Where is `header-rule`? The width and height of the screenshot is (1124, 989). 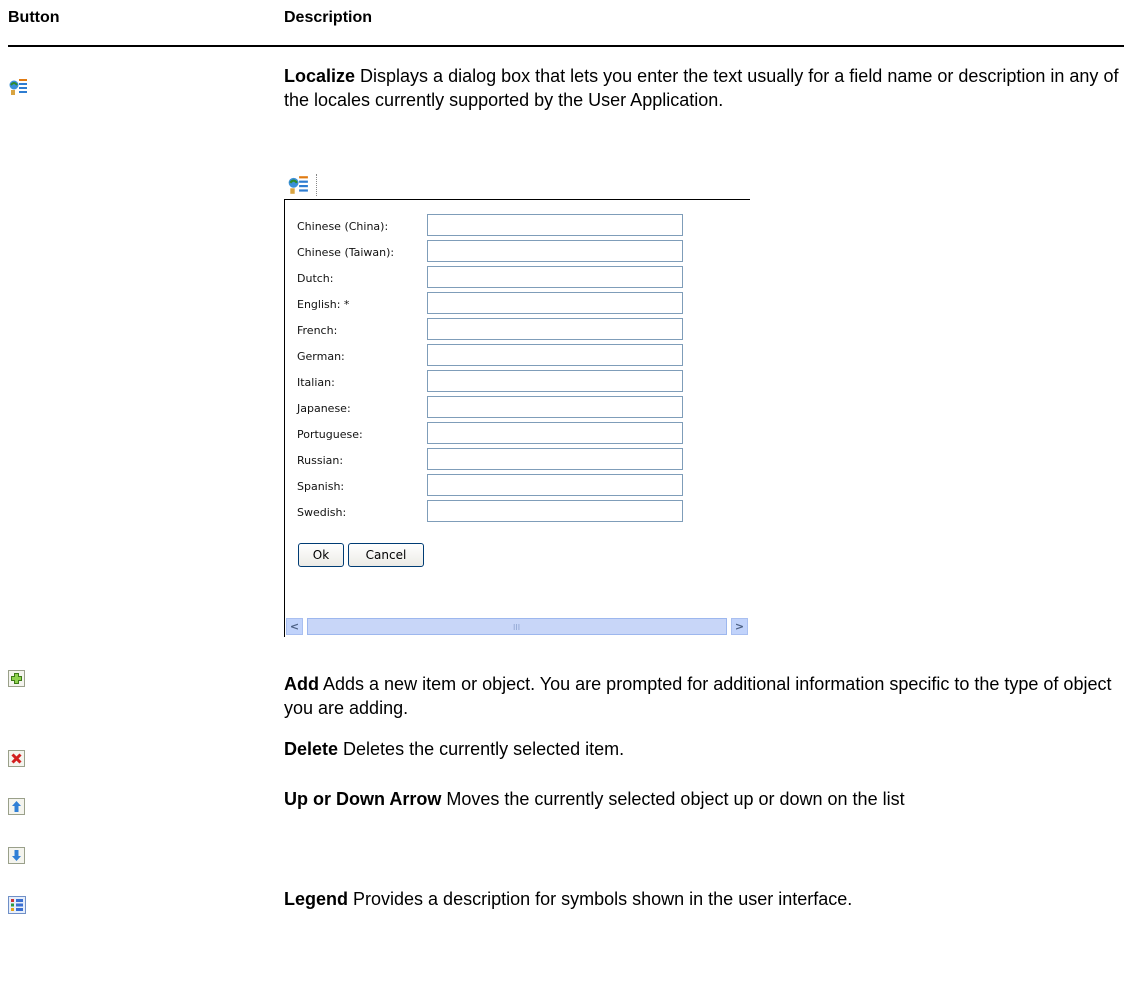
header-rule is located at coordinates (566, 46).